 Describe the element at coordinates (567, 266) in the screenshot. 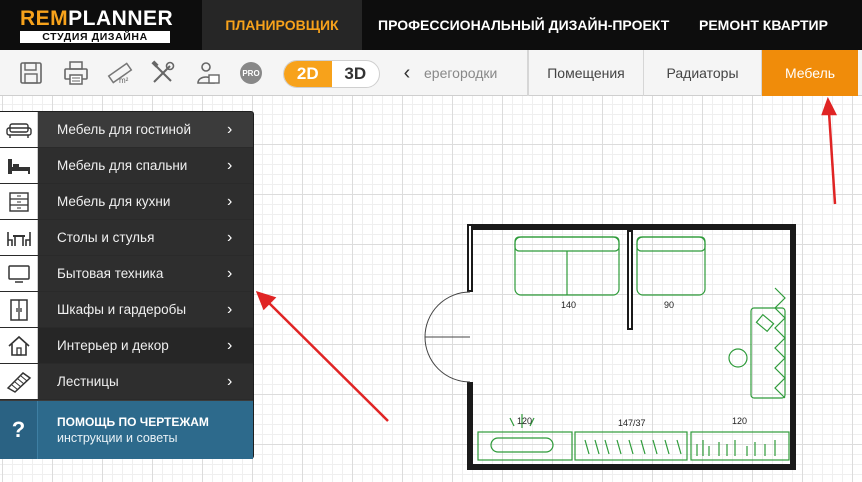

I see `sofa-large` at that location.